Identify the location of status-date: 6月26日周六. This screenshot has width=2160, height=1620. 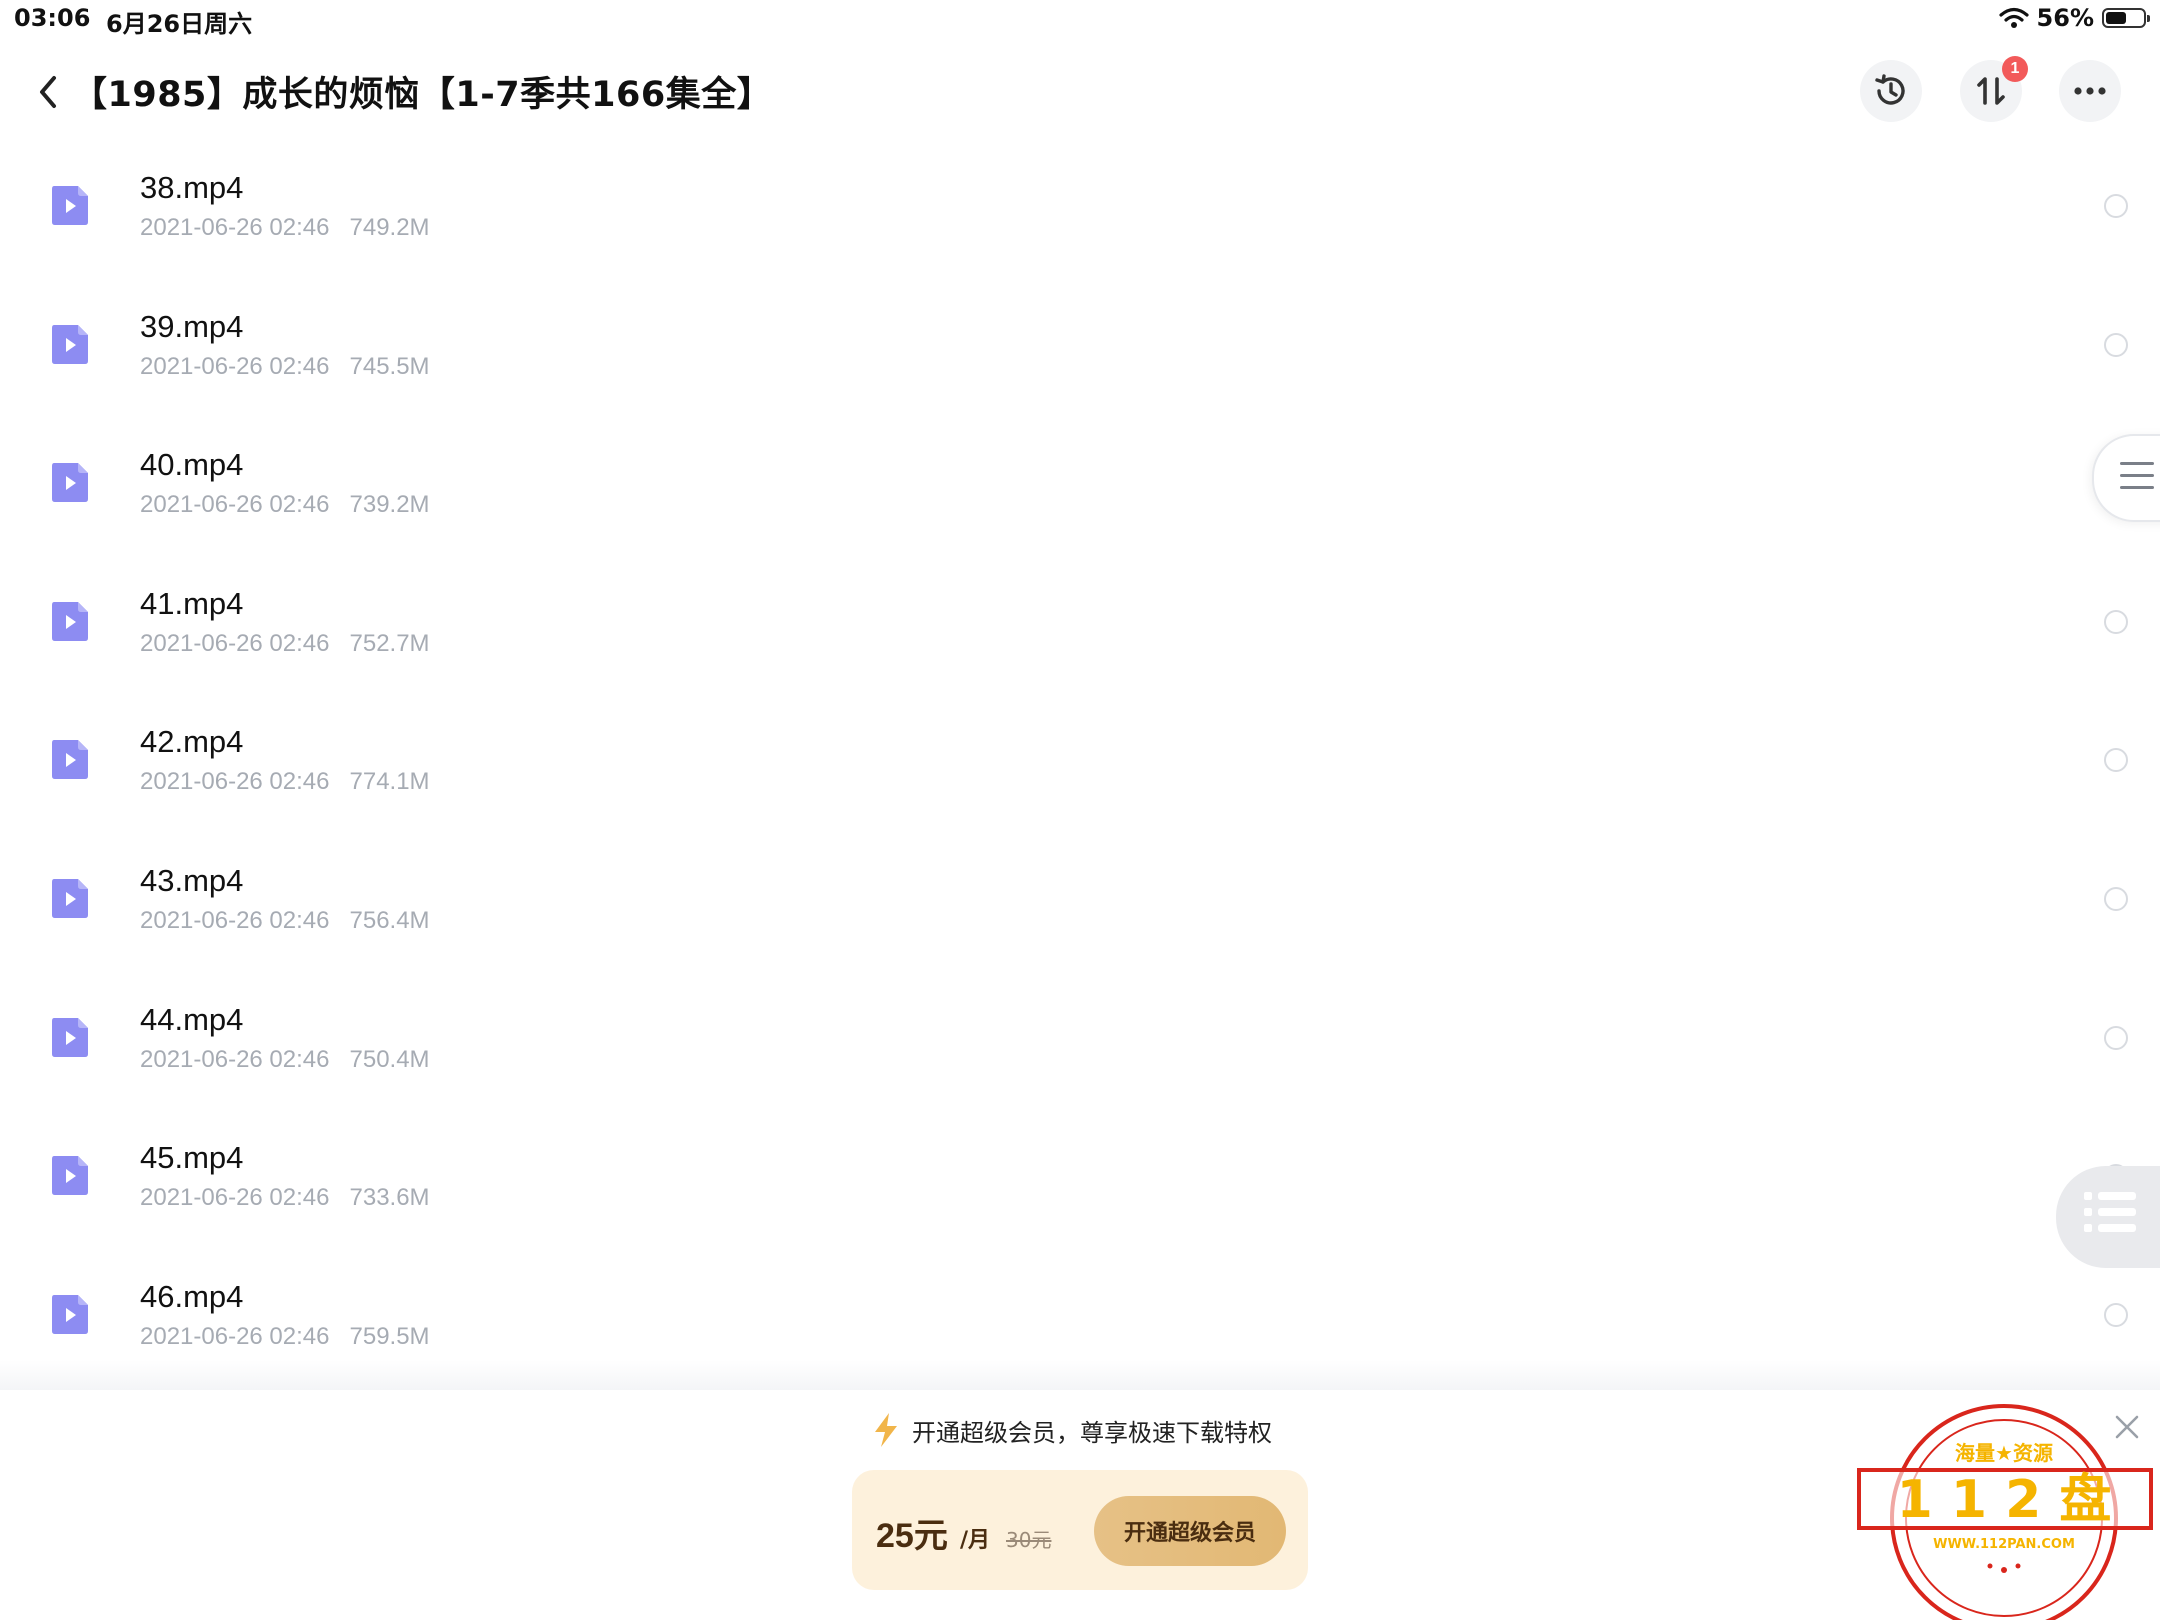
(179, 24).